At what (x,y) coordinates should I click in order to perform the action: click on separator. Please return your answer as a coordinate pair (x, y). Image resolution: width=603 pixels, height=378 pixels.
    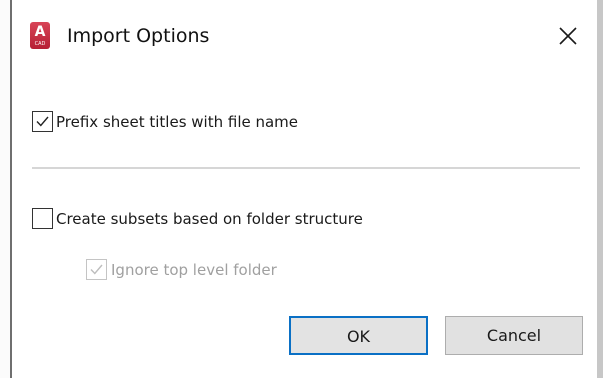
    Looking at the image, I should click on (306, 168).